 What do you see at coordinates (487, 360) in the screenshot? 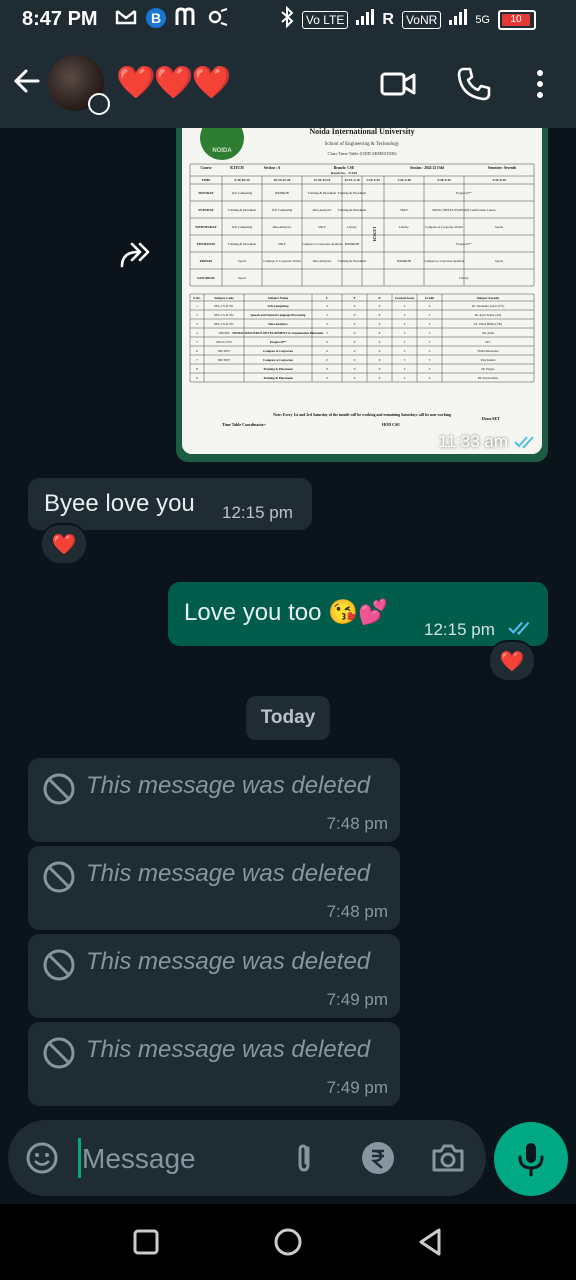
I see `document-text: Varu Kumar` at bounding box center [487, 360].